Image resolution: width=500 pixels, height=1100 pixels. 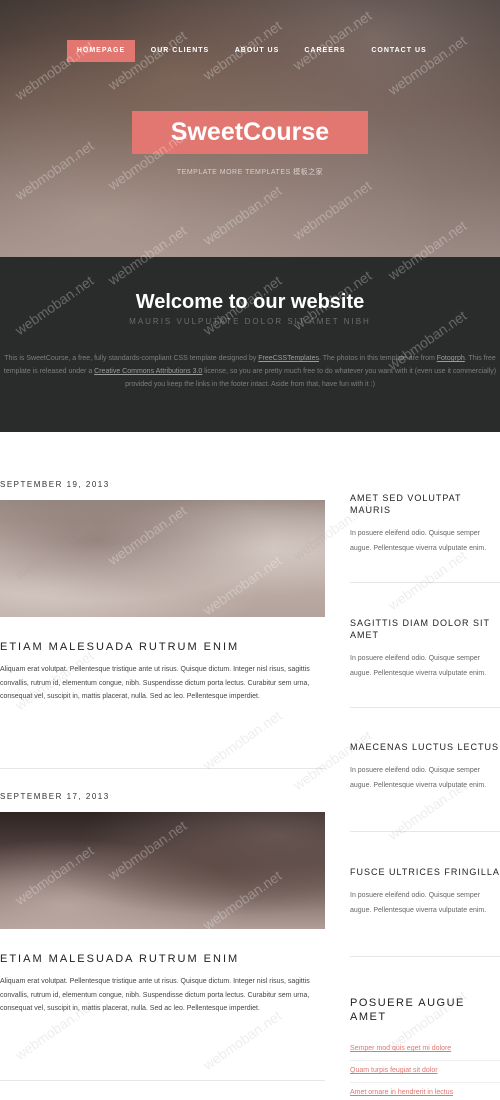 I want to click on sidebar-links-title: POSUERE AUGUE AMET, so click(x=407, y=1010).